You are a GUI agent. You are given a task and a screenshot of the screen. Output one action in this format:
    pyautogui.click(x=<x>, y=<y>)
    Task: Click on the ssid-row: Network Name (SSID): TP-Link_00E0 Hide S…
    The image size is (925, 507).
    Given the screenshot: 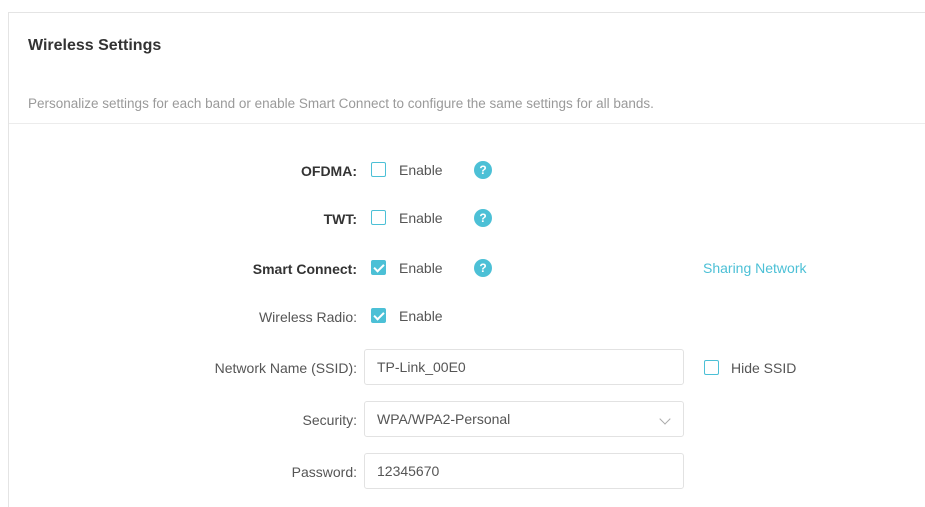 What is the action you would take?
    pyautogui.click(x=467, y=367)
    